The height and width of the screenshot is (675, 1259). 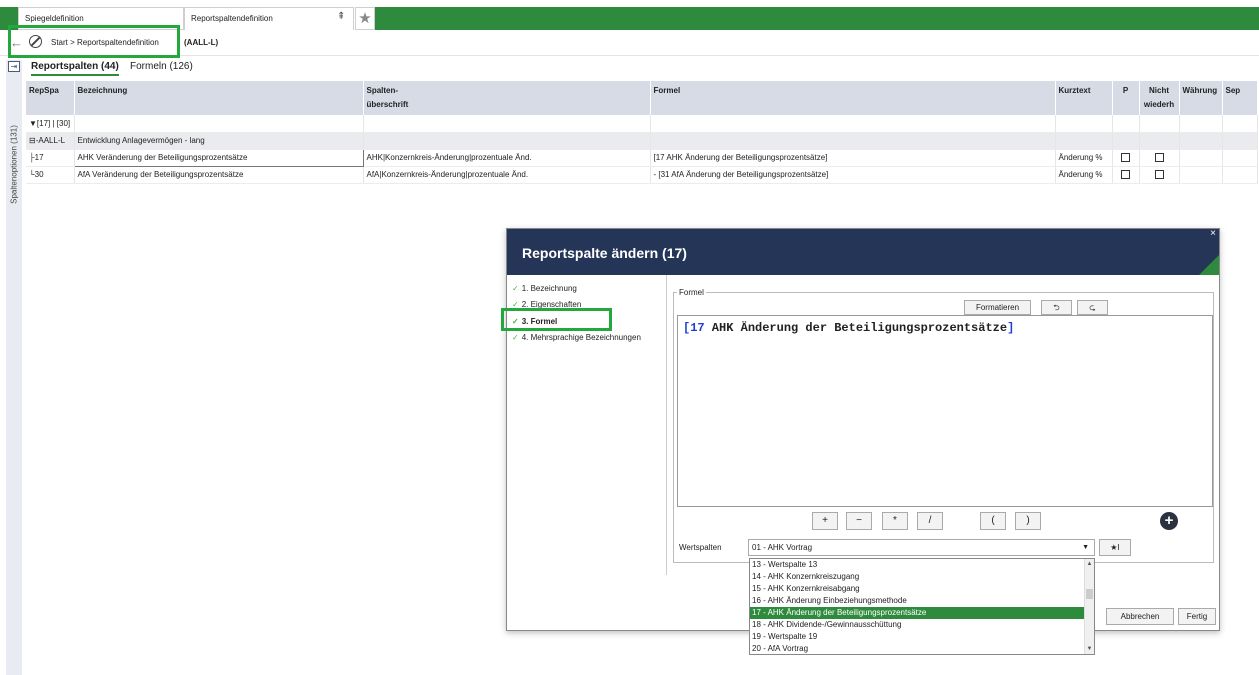 What do you see at coordinates (50, 124) in the screenshot?
I see `filter-cell: ▼[17] | [30]` at bounding box center [50, 124].